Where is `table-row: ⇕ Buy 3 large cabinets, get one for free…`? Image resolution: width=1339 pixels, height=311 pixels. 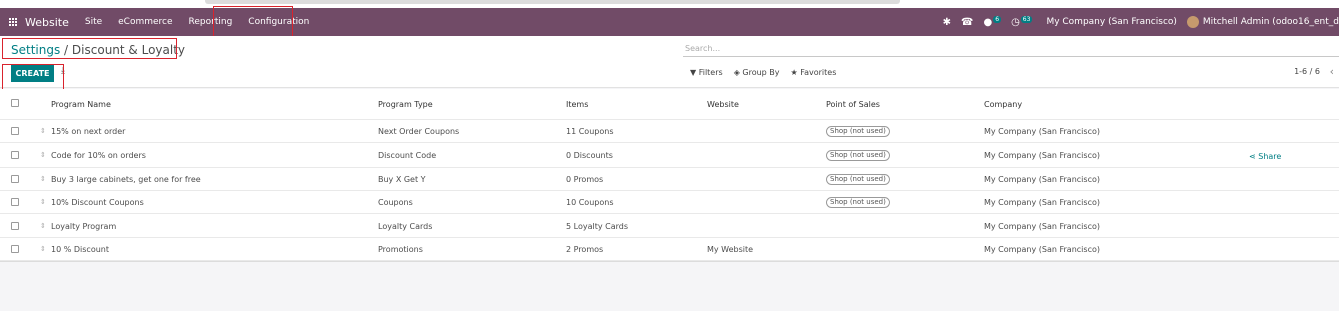 table-row: ⇕ Buy 3 large cabinets, get one for free… is located at coordinates (669, 179).